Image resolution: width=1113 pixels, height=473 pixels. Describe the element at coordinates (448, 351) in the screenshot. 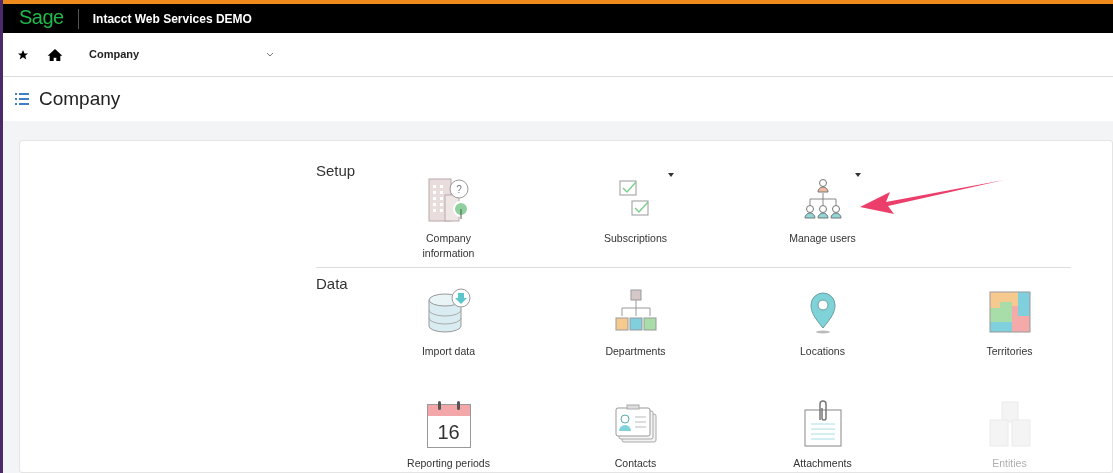

I see `tile-label: Import data` at that location.